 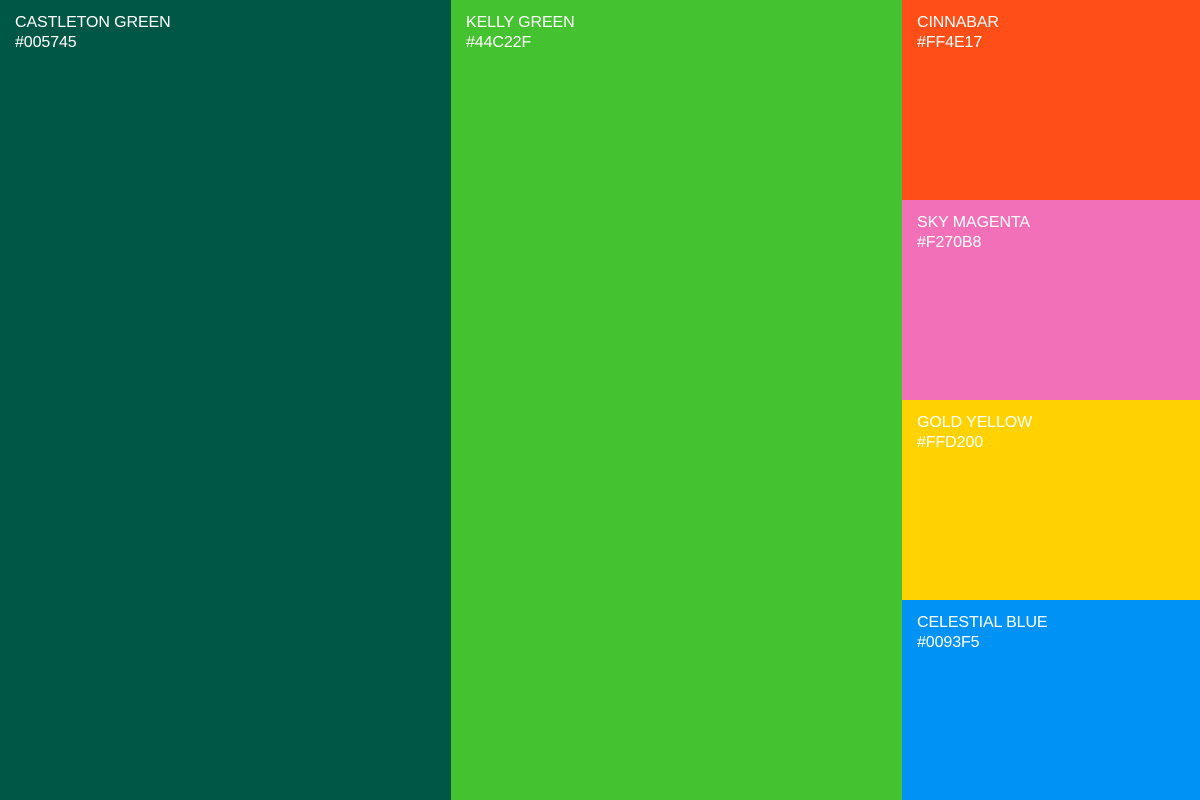 What do you see at coordinates (1051, 700) in the screenshot?
I see `swatch-celestial-blue: CELESTIAL BLUE #0093F5` at bounding box center [1051, 700].